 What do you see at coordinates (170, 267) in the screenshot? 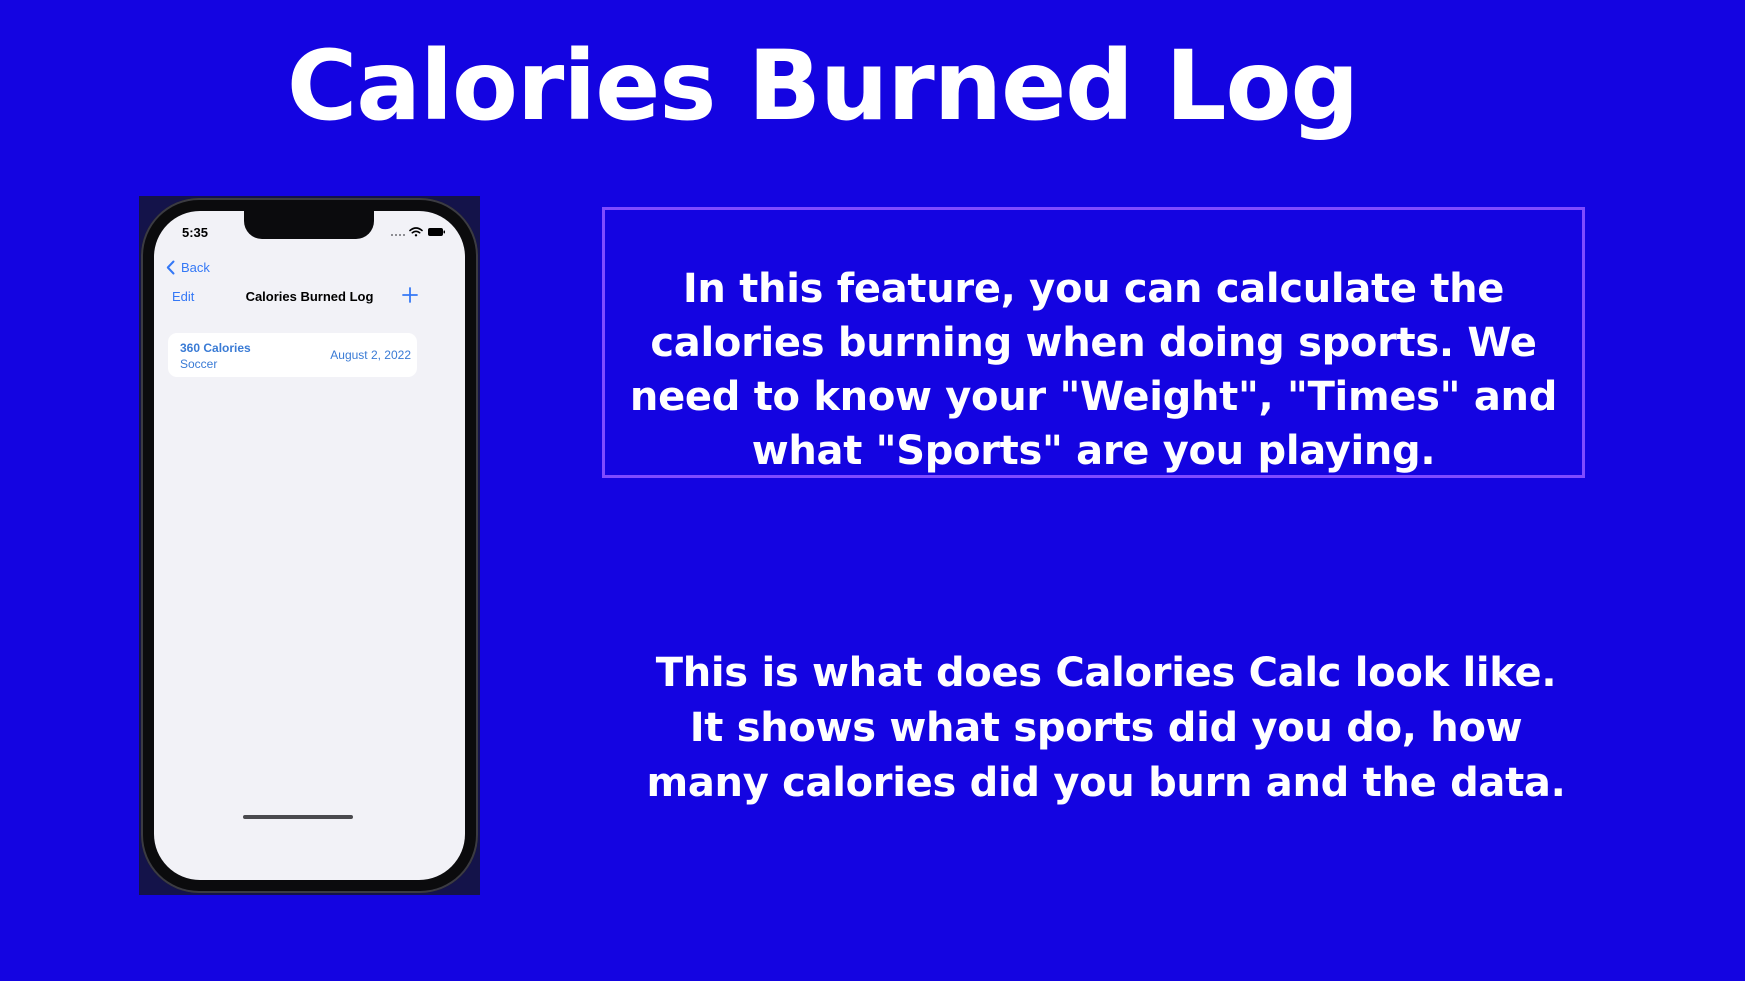
I see `chevron-left-icon` at bounding box center [170, 267].